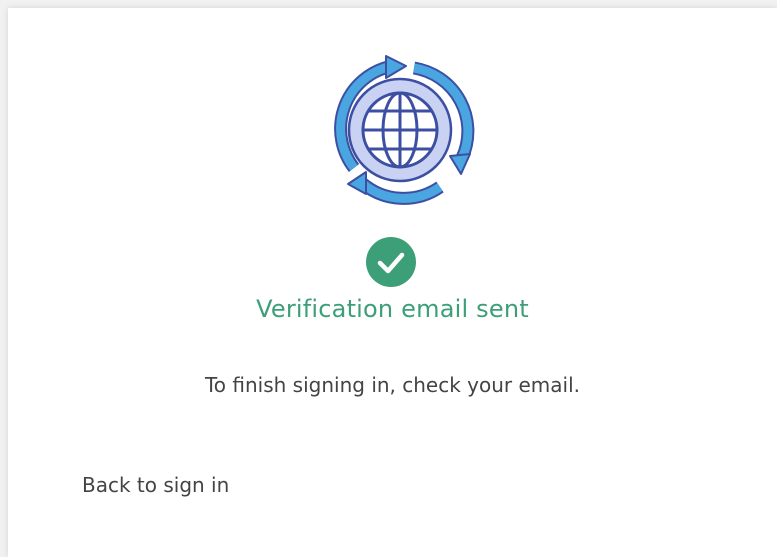 This screenshot has width=777, height=557. Describe the element at coordinates (155, 485) in the screenshot. I see `back-to-sign-in-link: Back to sign in` at that location.